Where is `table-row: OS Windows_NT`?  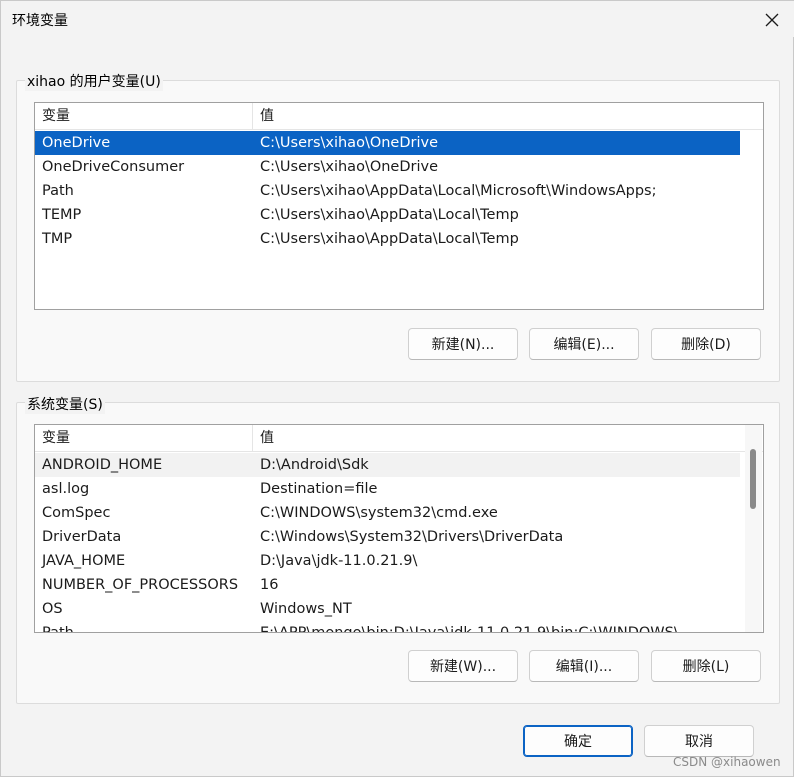
table-row: OS Windows_NT is located at coordinates (387, 609).